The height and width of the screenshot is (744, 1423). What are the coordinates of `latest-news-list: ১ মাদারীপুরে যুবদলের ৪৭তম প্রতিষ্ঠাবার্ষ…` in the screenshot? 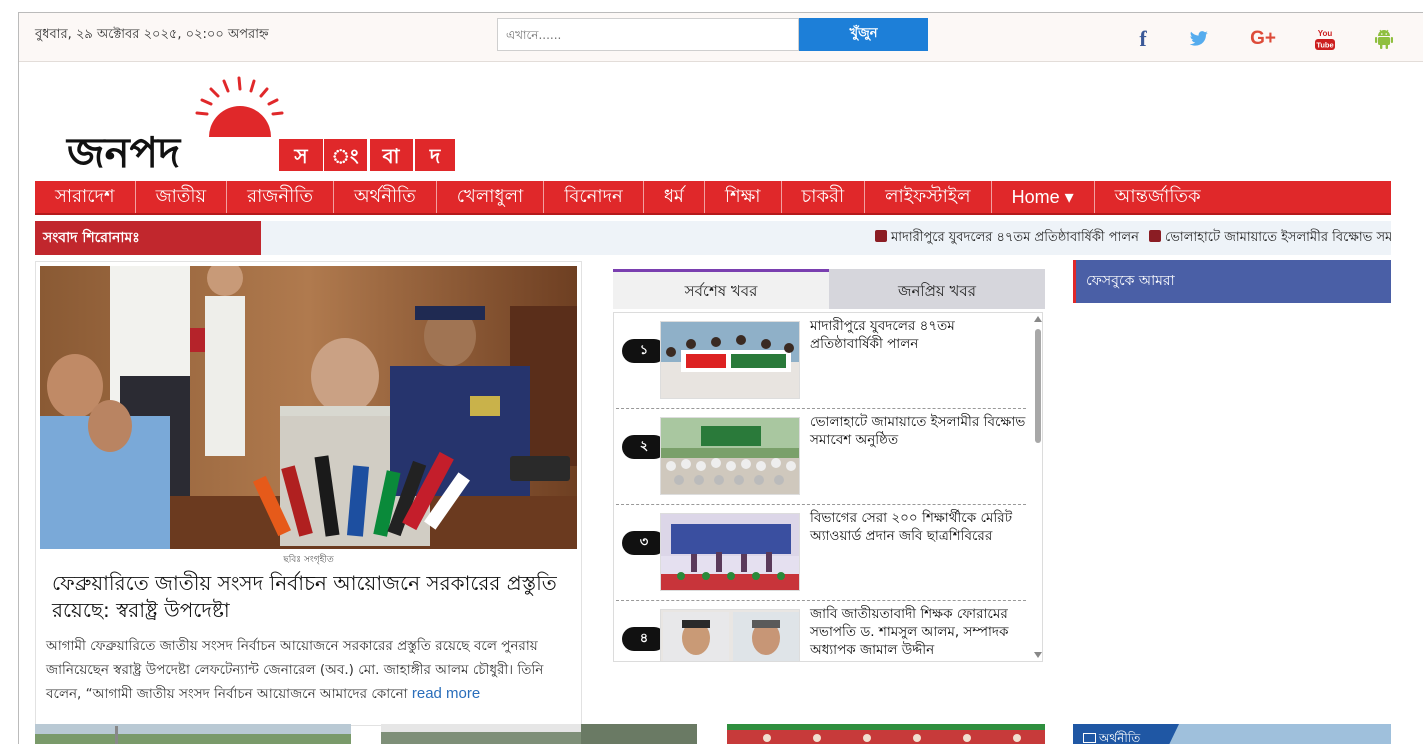 It's located at (828, 487).